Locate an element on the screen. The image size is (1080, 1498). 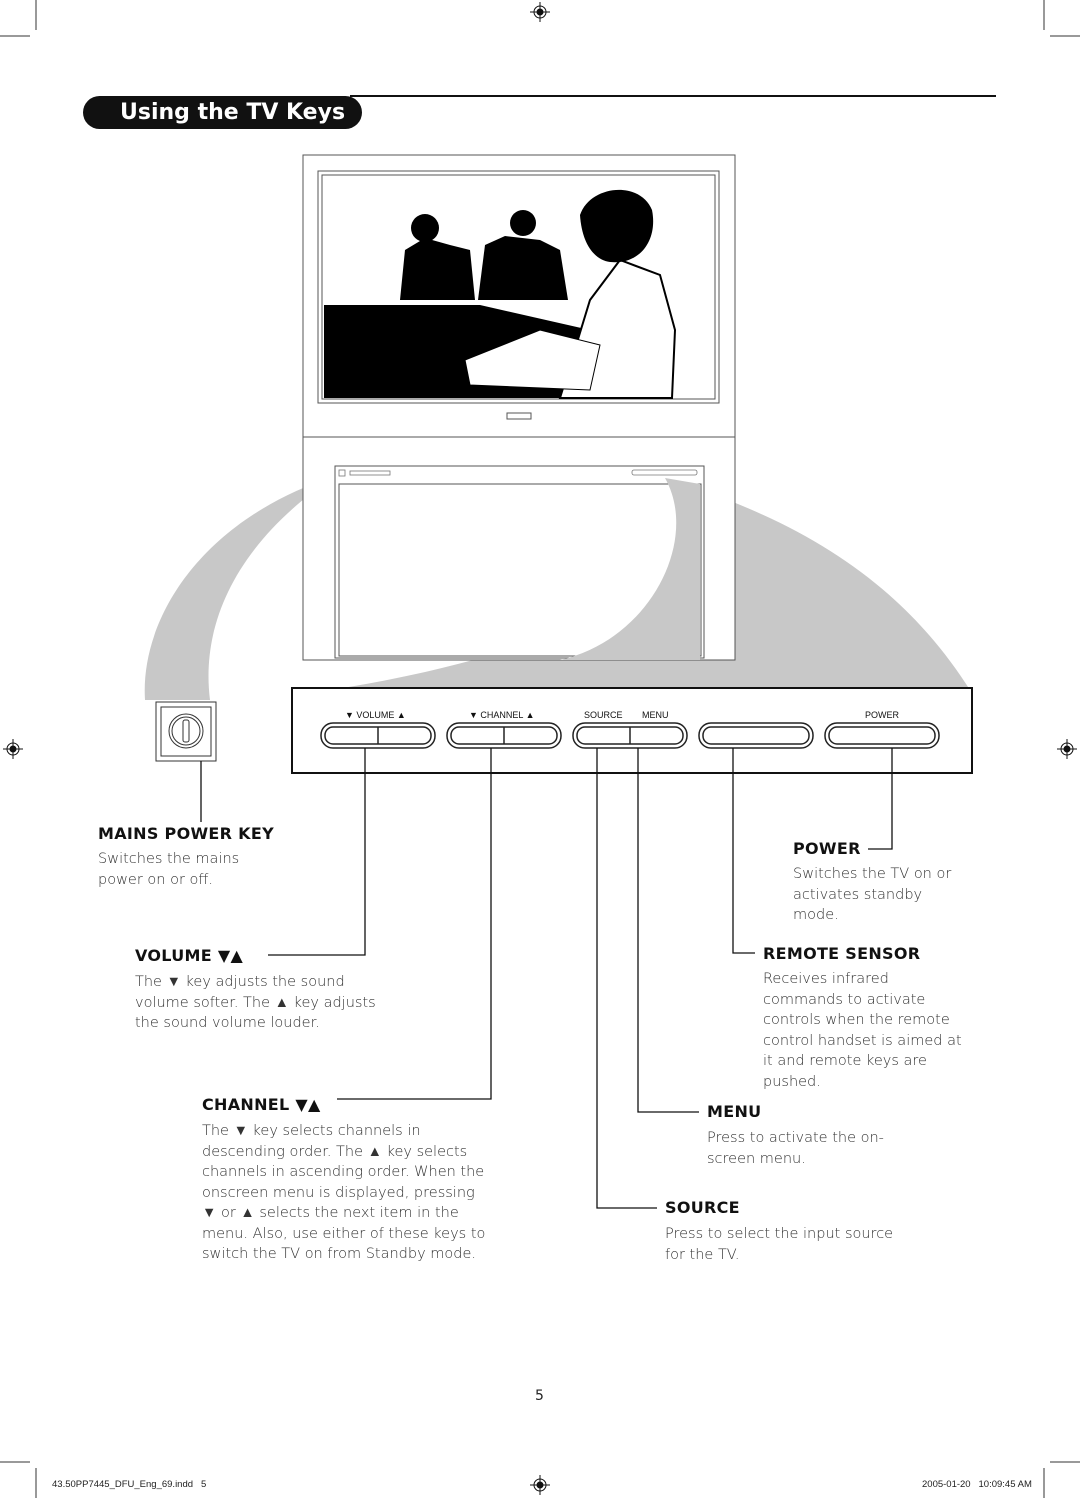
menu-heading: MENU is located at coordinates (734, 1111).